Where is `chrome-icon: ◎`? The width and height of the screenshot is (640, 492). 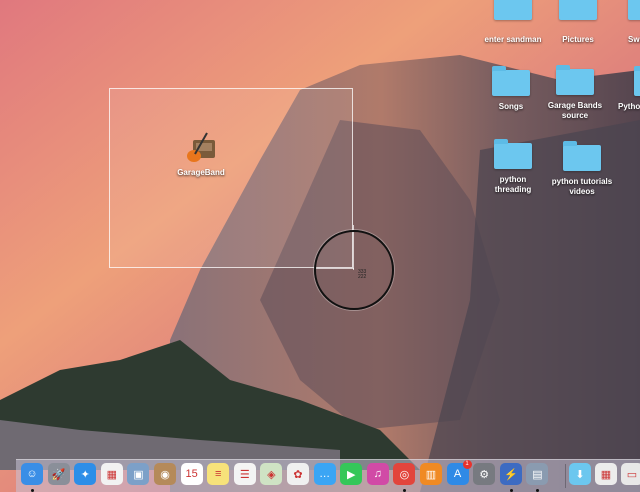 chrome-icon: ◎ is located at coordinates (404, 474).